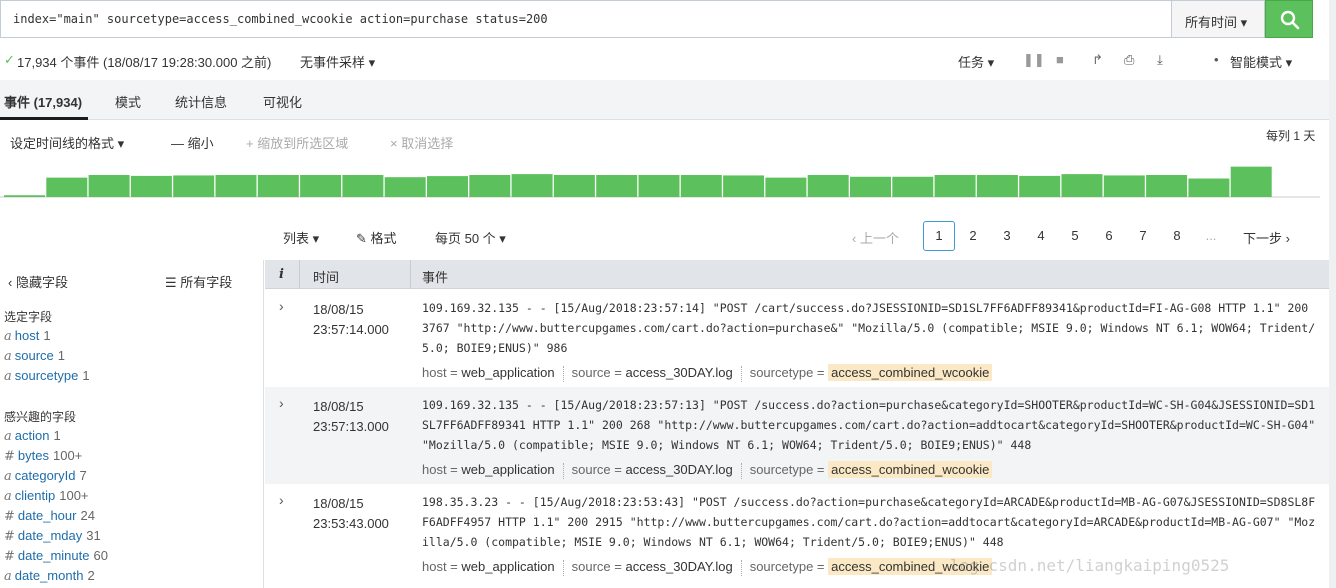 Image resolution: width=1336 pixels, height=588 pixels. Describe the element at coordinates (1177, 236) in the screenshot. I see `page-8: 8` at that location.